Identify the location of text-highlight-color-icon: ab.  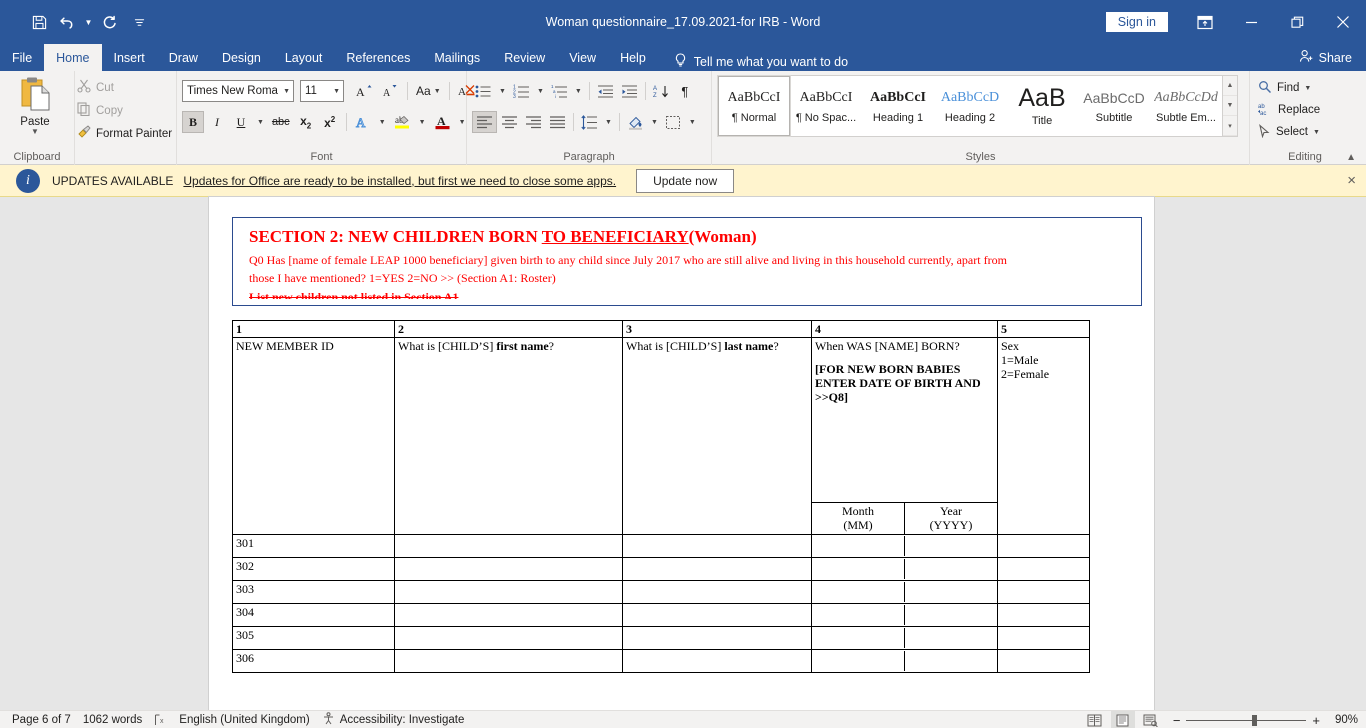
(402, 122).